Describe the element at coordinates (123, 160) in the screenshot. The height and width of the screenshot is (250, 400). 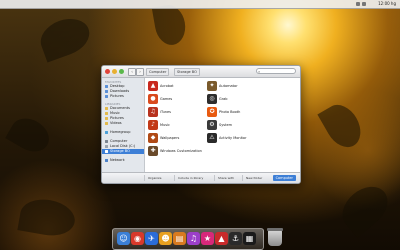
I see `sidebar-item-network: Network` at that location.